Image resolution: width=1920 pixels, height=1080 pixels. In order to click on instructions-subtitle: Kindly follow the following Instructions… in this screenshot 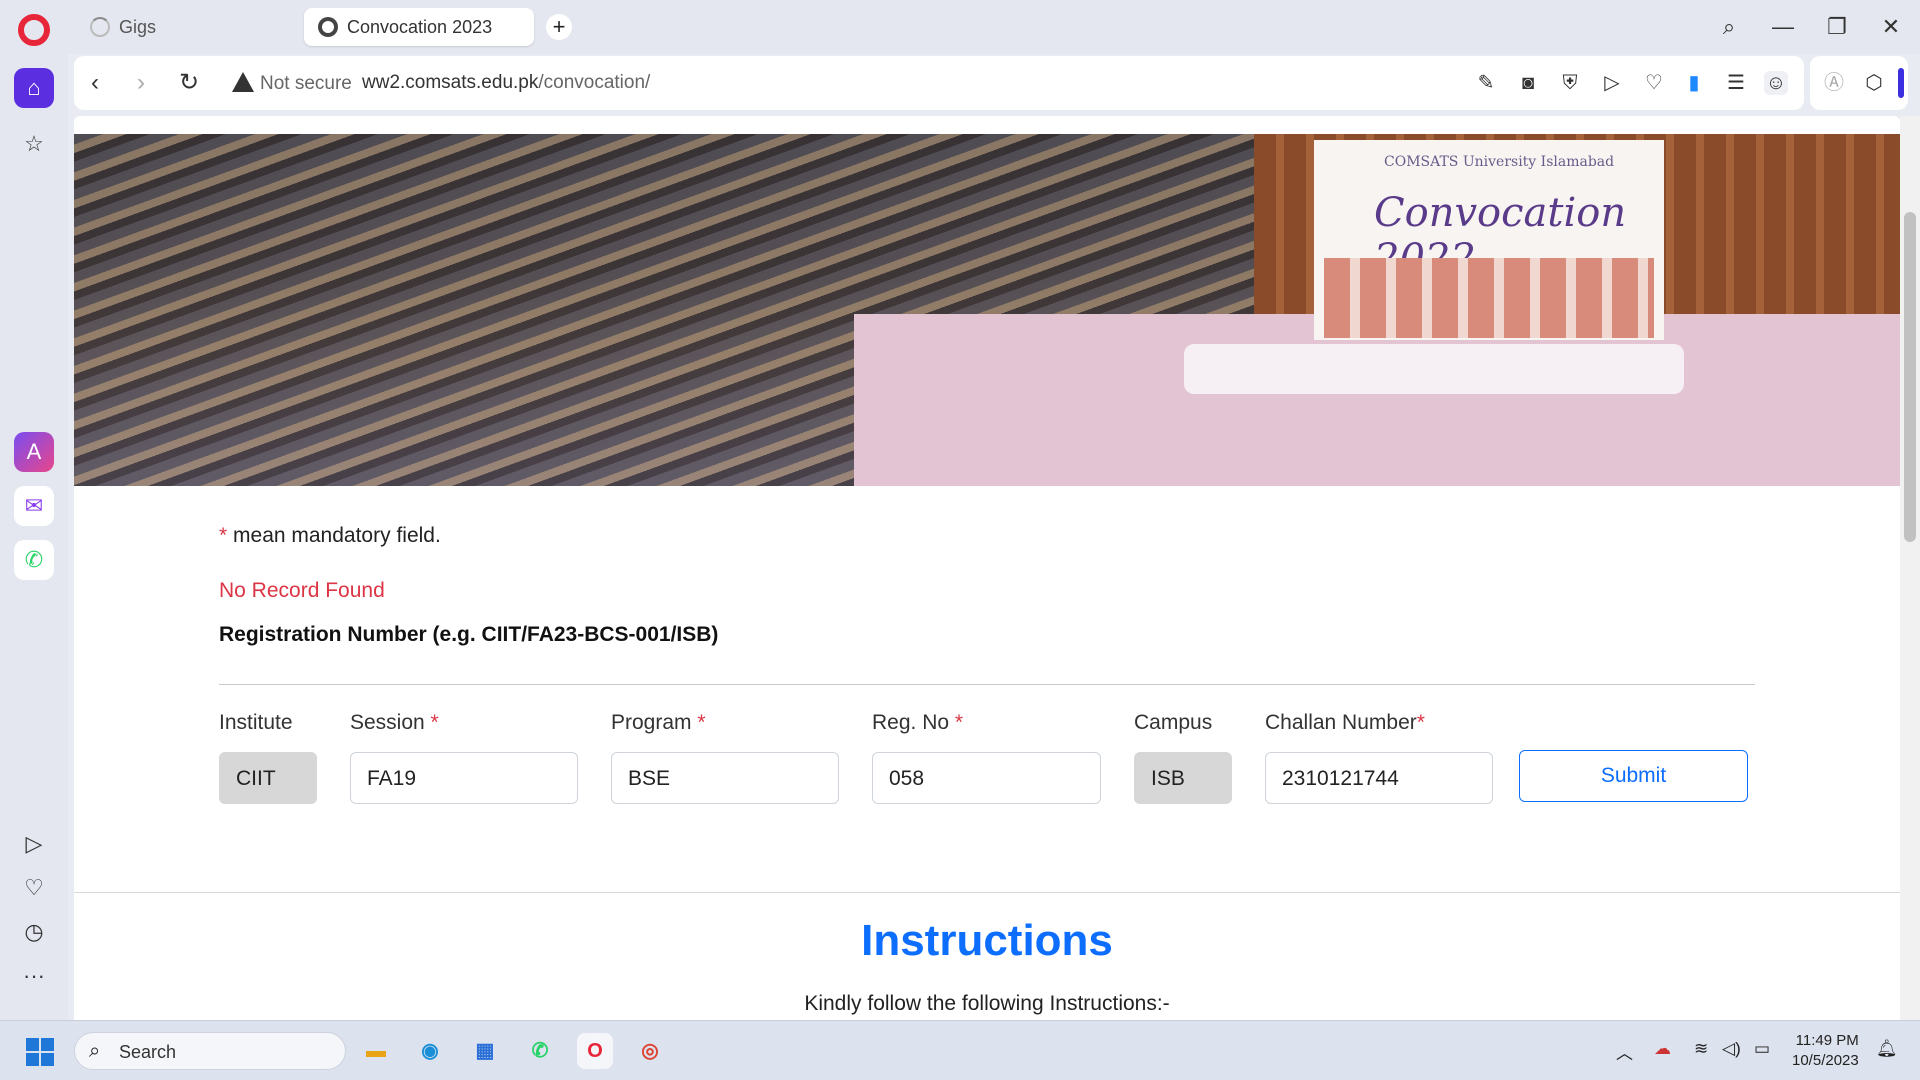, I will do `click(987, 1003)`.